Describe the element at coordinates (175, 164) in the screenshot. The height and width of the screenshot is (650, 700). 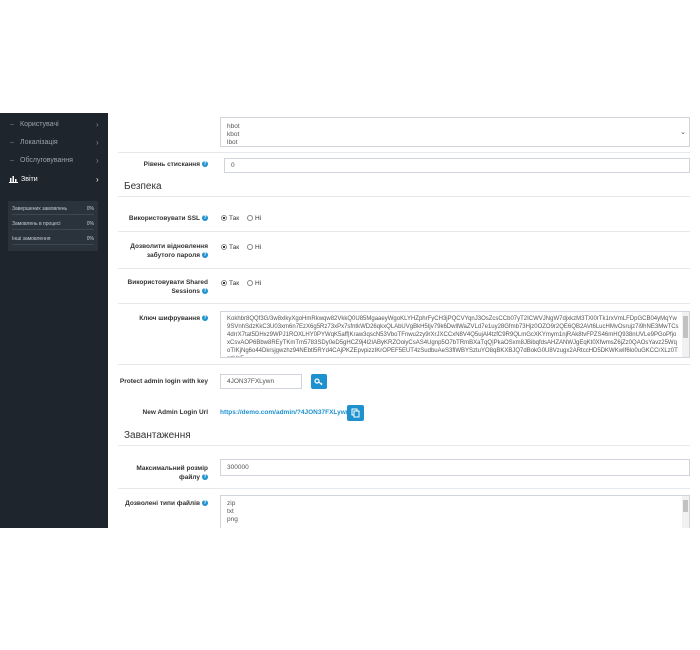
I see `compression-label: Рівень стискання?` at that location.